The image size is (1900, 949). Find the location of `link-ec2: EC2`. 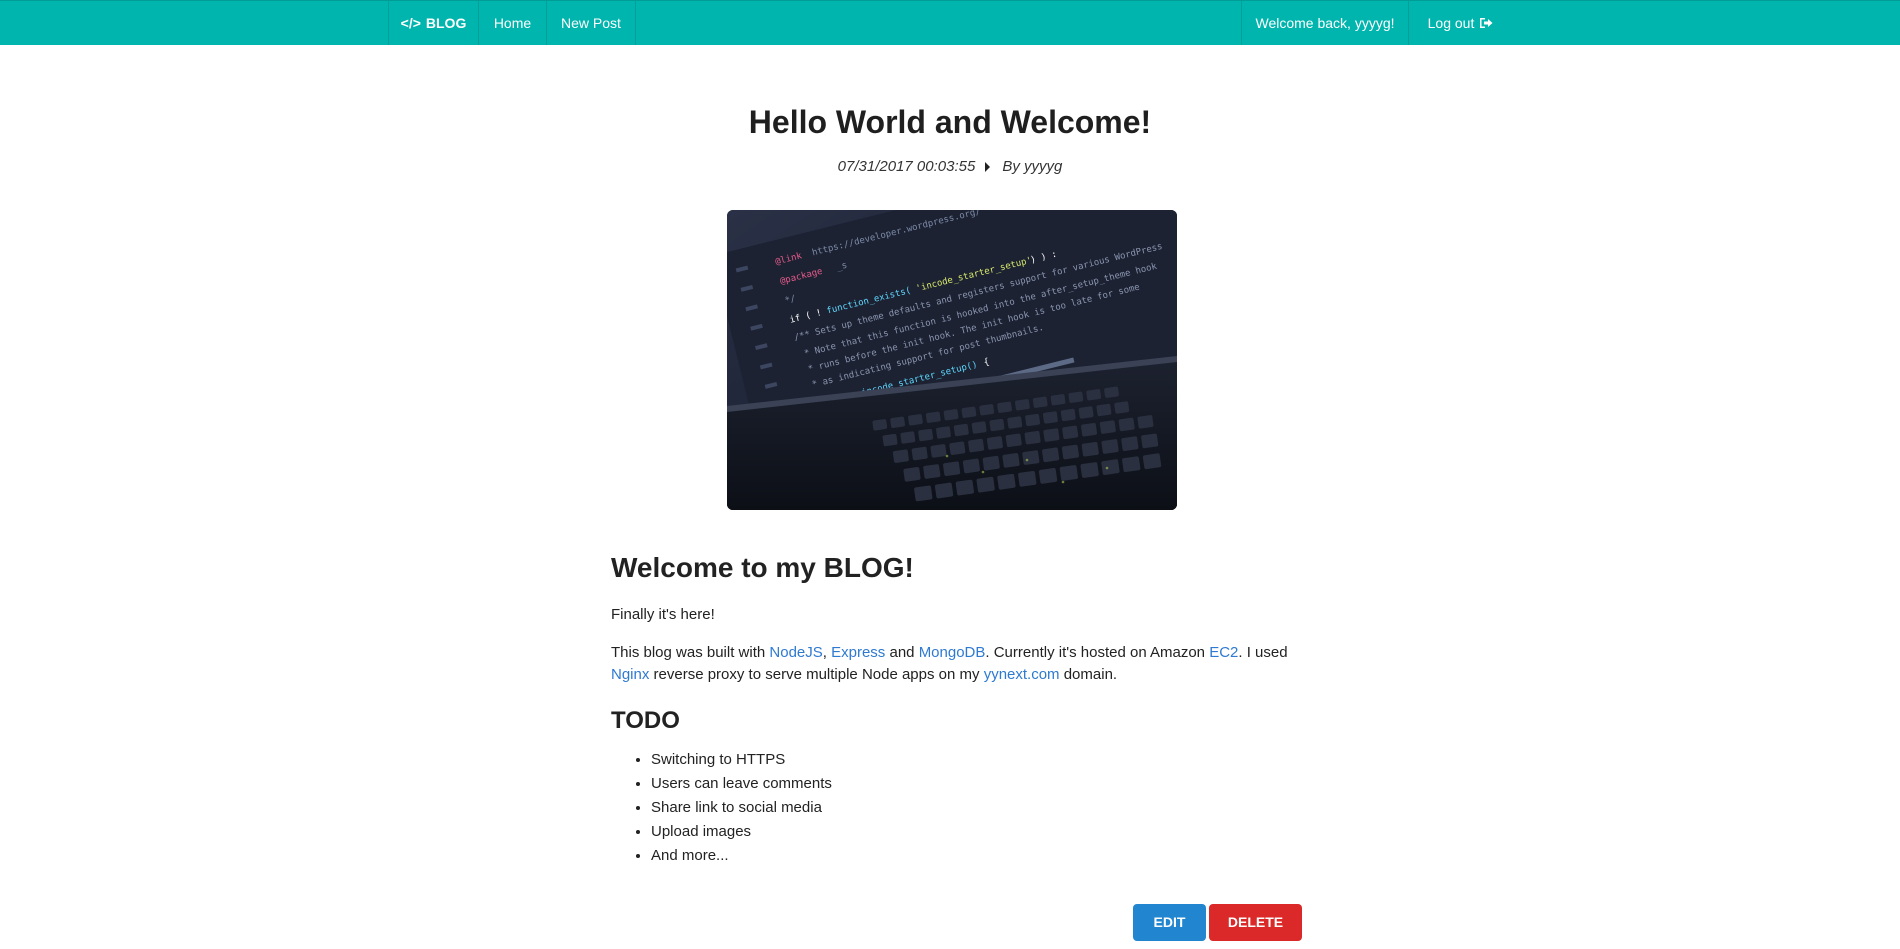

link-ec2: EC2 is located at coordinates (1223, 652).